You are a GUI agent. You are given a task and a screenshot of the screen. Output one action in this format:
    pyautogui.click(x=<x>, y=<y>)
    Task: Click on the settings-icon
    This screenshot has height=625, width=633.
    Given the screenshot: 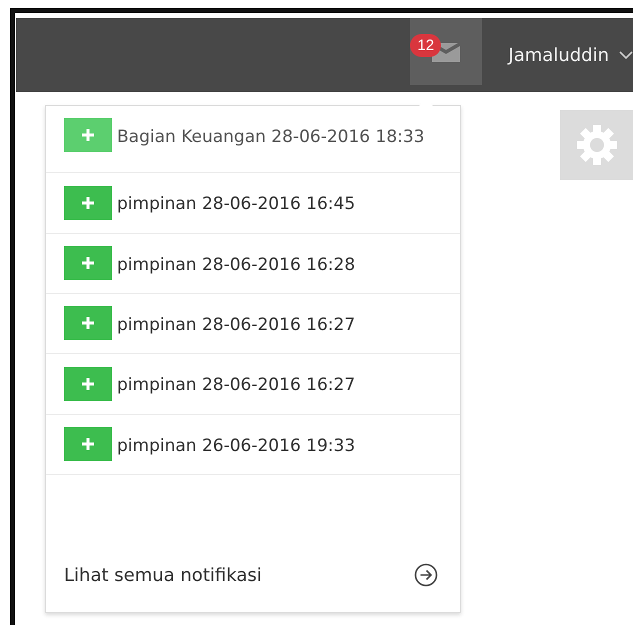 What is the action you would take?
    pyautogui.click(x=596, y=145)
    